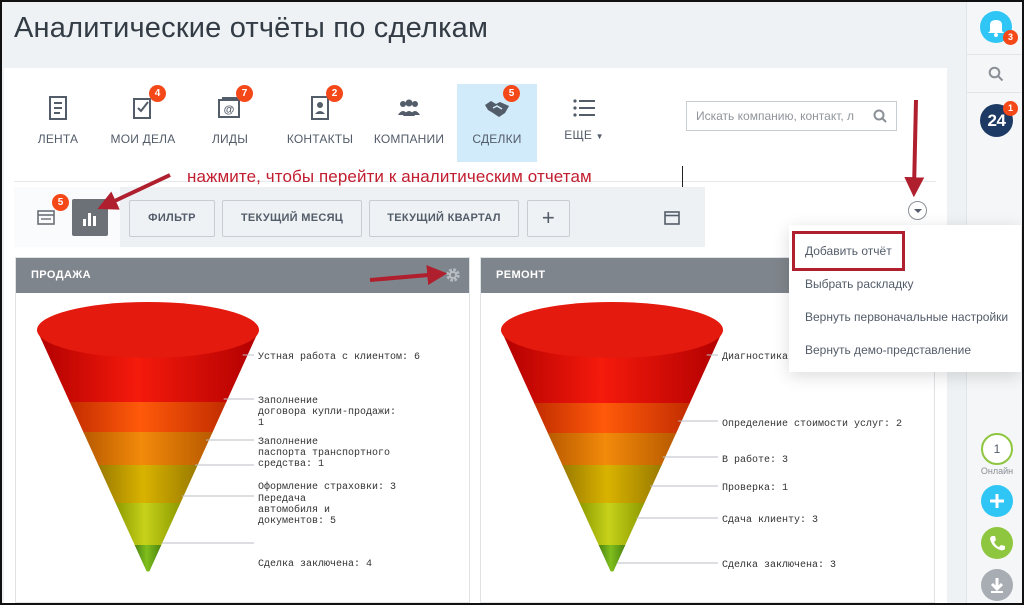 This screenshot has height=605, width=1024. Describe the element at coordinates (812, 424) in the screenshot. I see `funnel-stage-label: Определение стоимости услуг: 2` at that location.